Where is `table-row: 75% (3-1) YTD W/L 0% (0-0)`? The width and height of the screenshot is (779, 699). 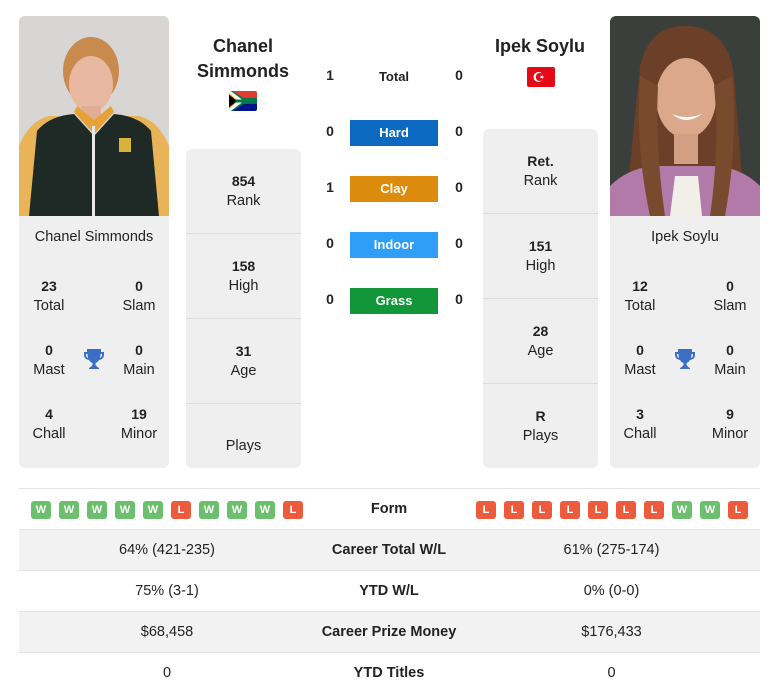
table-row: 75% (3-1) YTD W/L 0% (0-0) is located at coordinates (389, 590).